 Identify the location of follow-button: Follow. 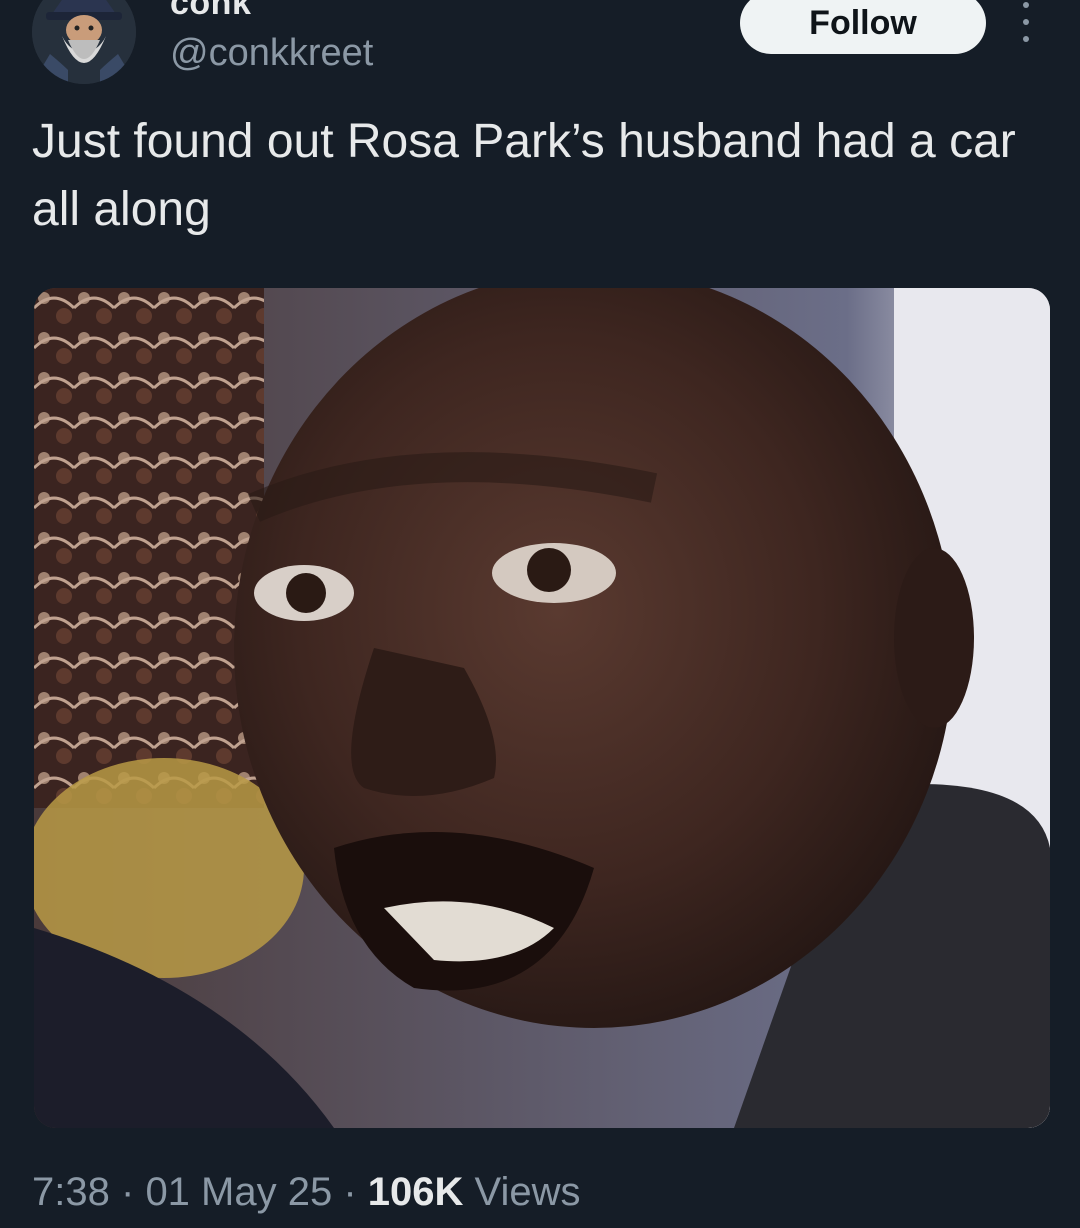
(863, 27).